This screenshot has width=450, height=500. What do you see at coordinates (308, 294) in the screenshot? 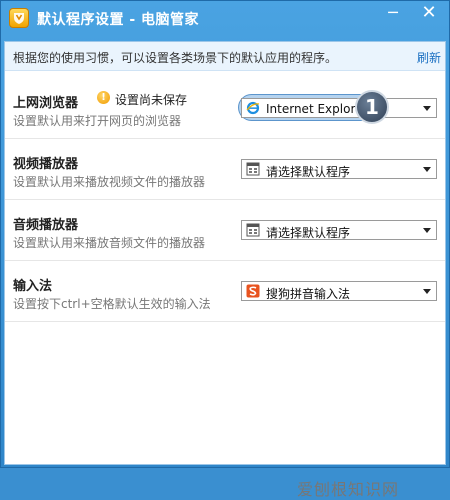
I see `select-value: 搜狗拼音输入法` at bounding box center [308, 294].